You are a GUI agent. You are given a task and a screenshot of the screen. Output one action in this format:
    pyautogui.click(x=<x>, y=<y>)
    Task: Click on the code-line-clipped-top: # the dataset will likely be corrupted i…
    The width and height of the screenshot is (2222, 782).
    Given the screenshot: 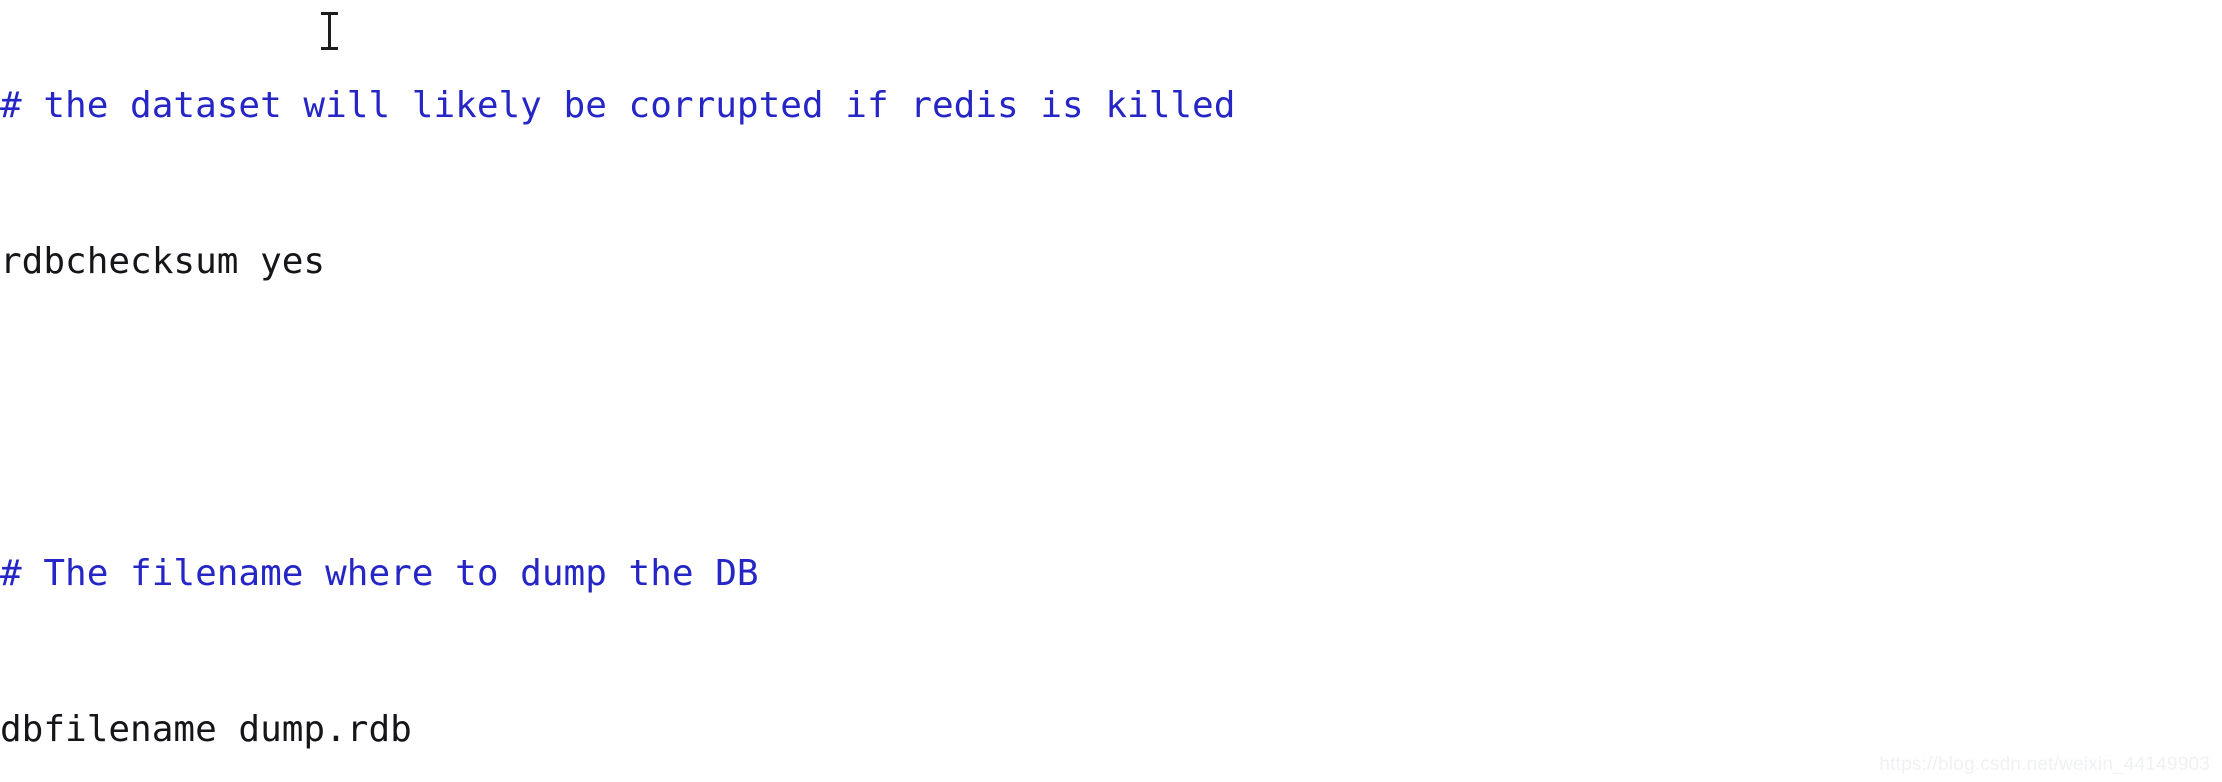 What is the action you would take?
    pyautogui.click(x=618, y=105)
    